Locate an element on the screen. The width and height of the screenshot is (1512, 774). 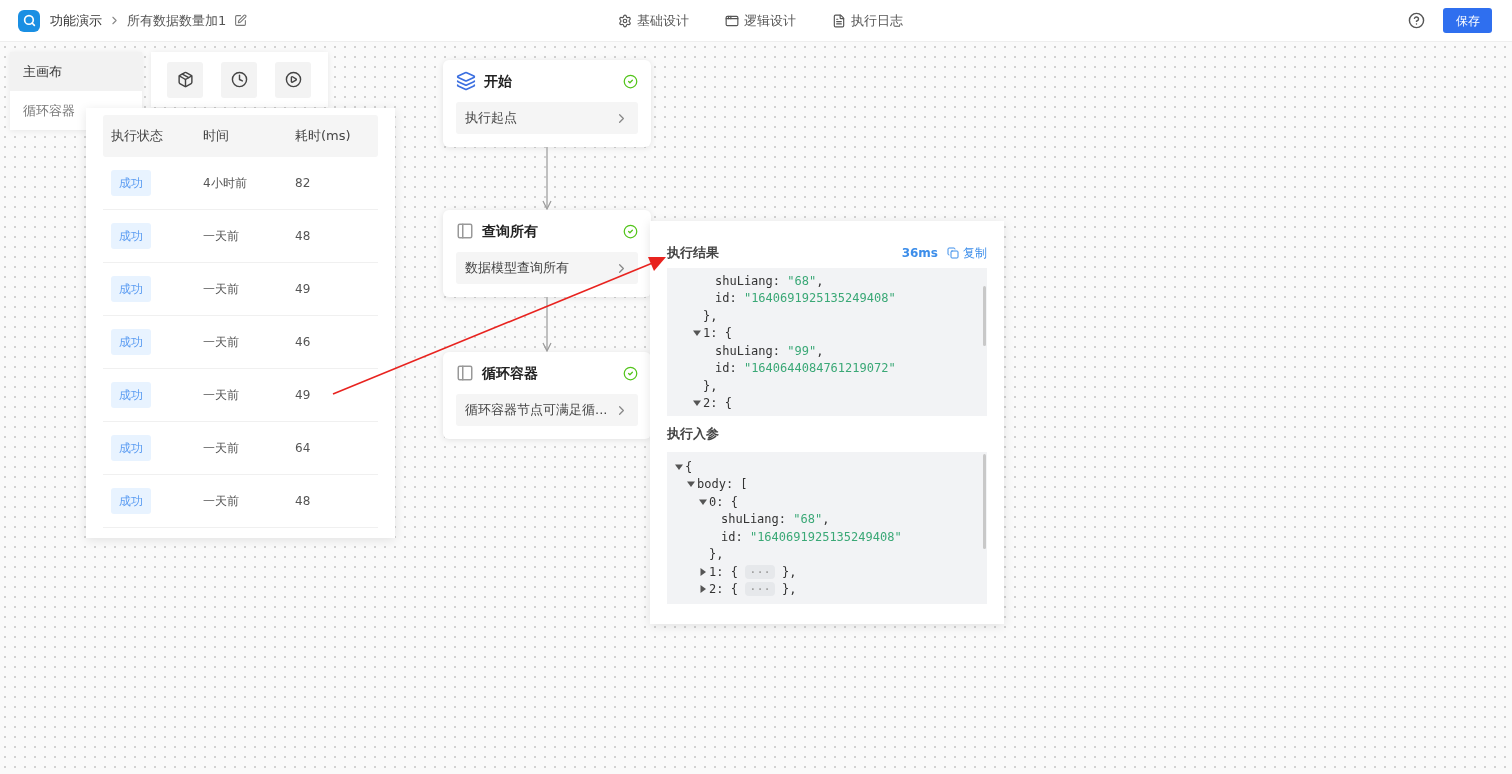
tab: 基础设计 is located at coordinates (653, 21).